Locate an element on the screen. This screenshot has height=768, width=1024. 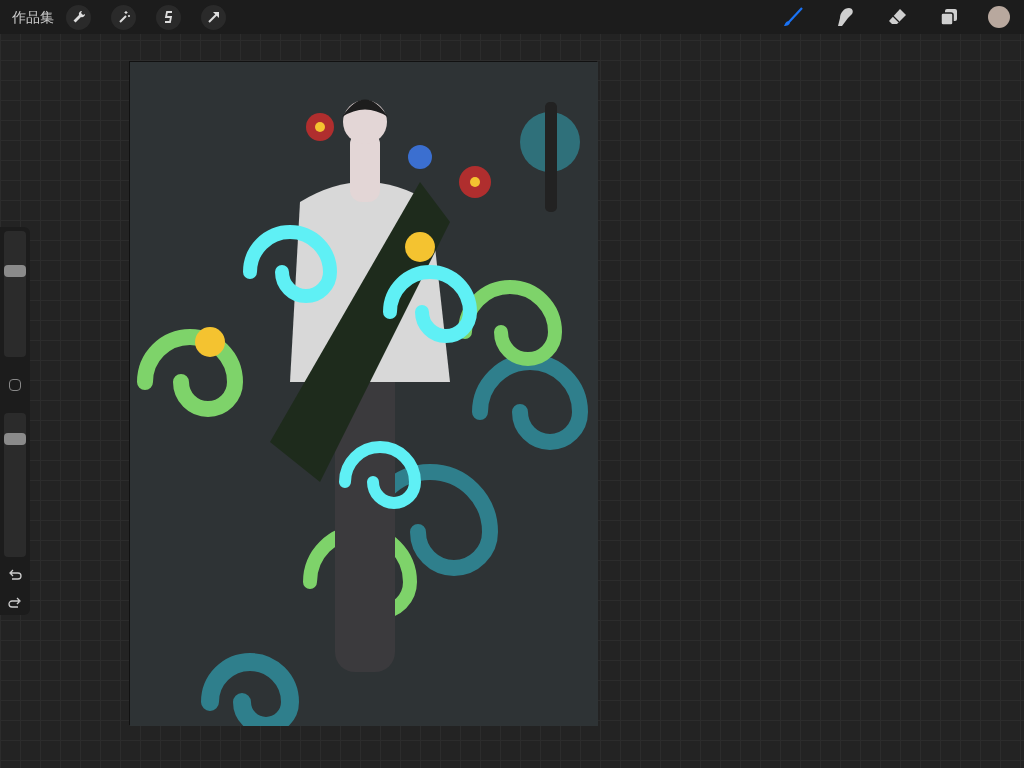
arrow-icon is located at coordinates (213, 17).